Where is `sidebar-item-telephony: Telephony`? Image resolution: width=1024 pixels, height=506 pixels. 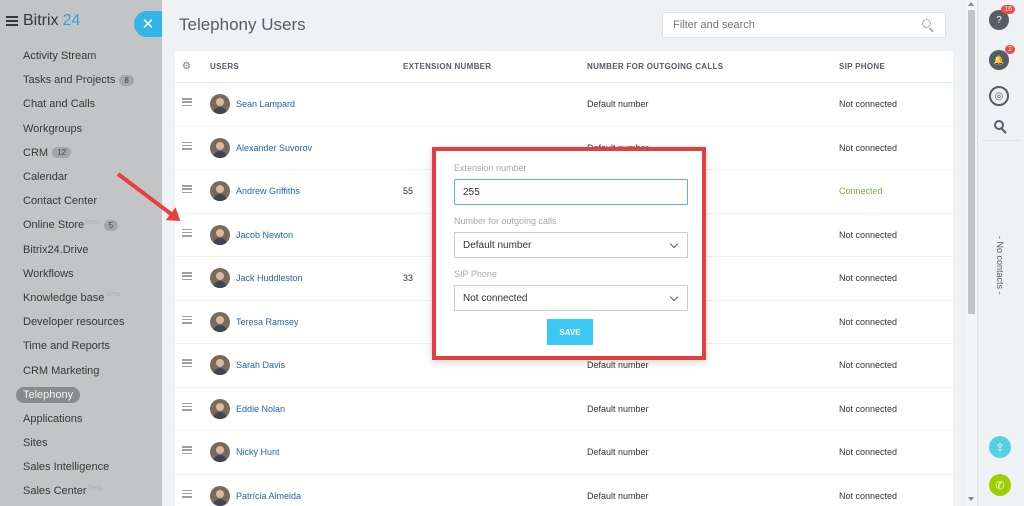 sidebar-item-telephony: Telephony is located at coordinates (81, 395).